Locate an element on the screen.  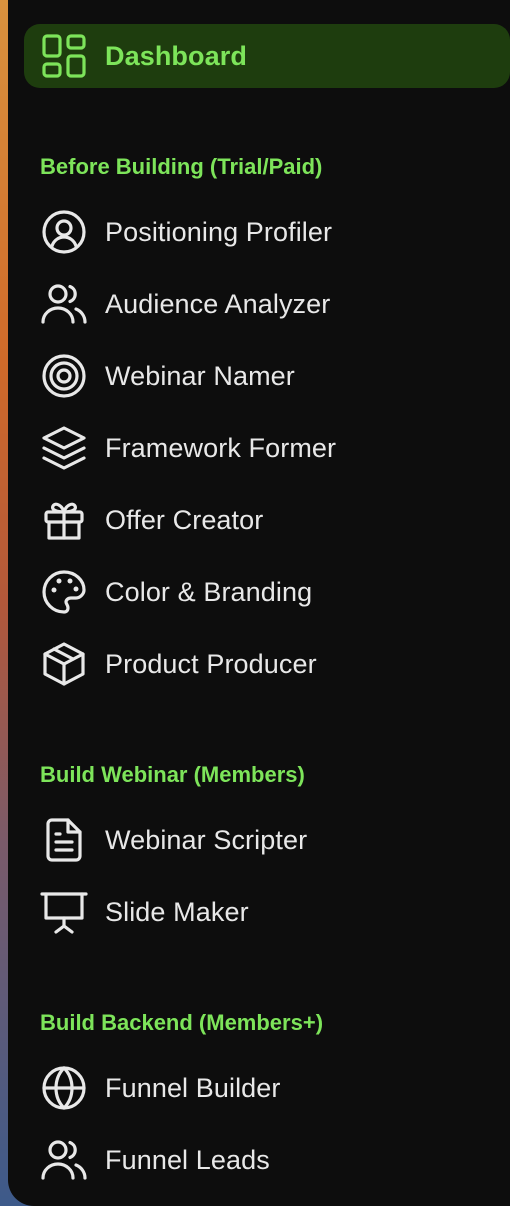
sidebar-item-product-producer: Product Producer is located at coordinates (259, 664).